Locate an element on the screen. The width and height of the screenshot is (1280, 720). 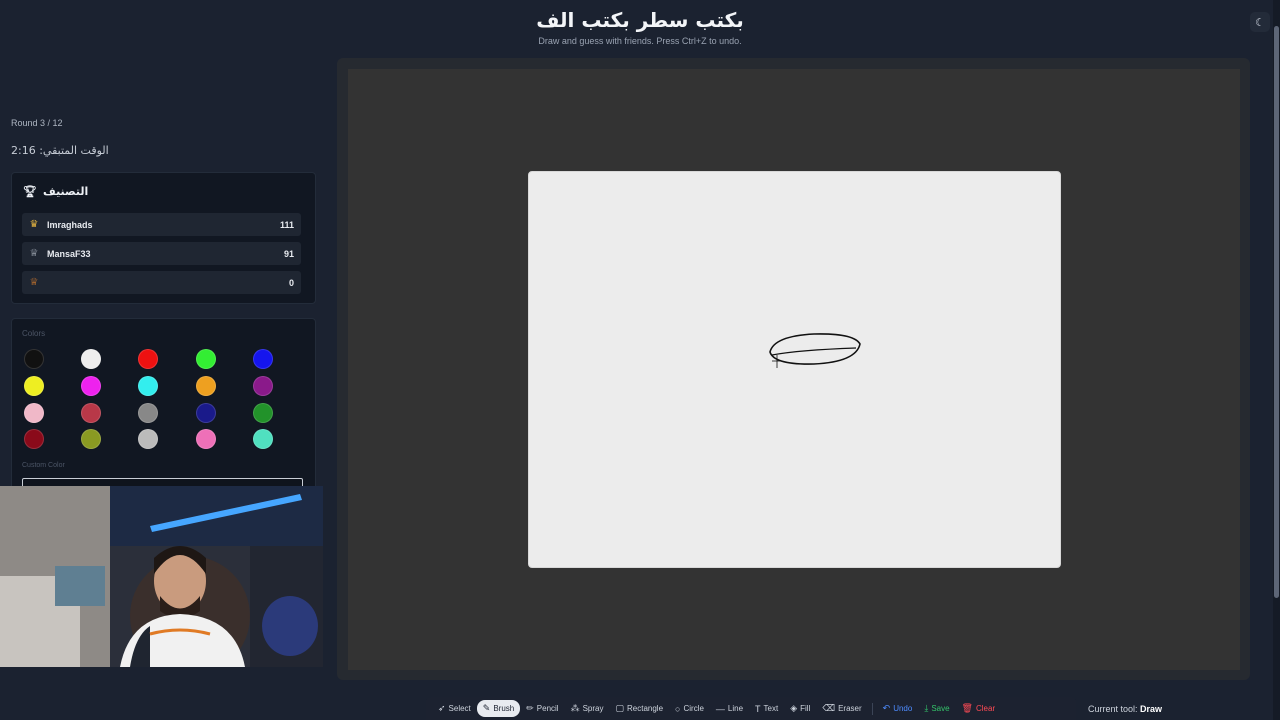
undo-button: ↶ Undo is located at coordinates (898, 708).